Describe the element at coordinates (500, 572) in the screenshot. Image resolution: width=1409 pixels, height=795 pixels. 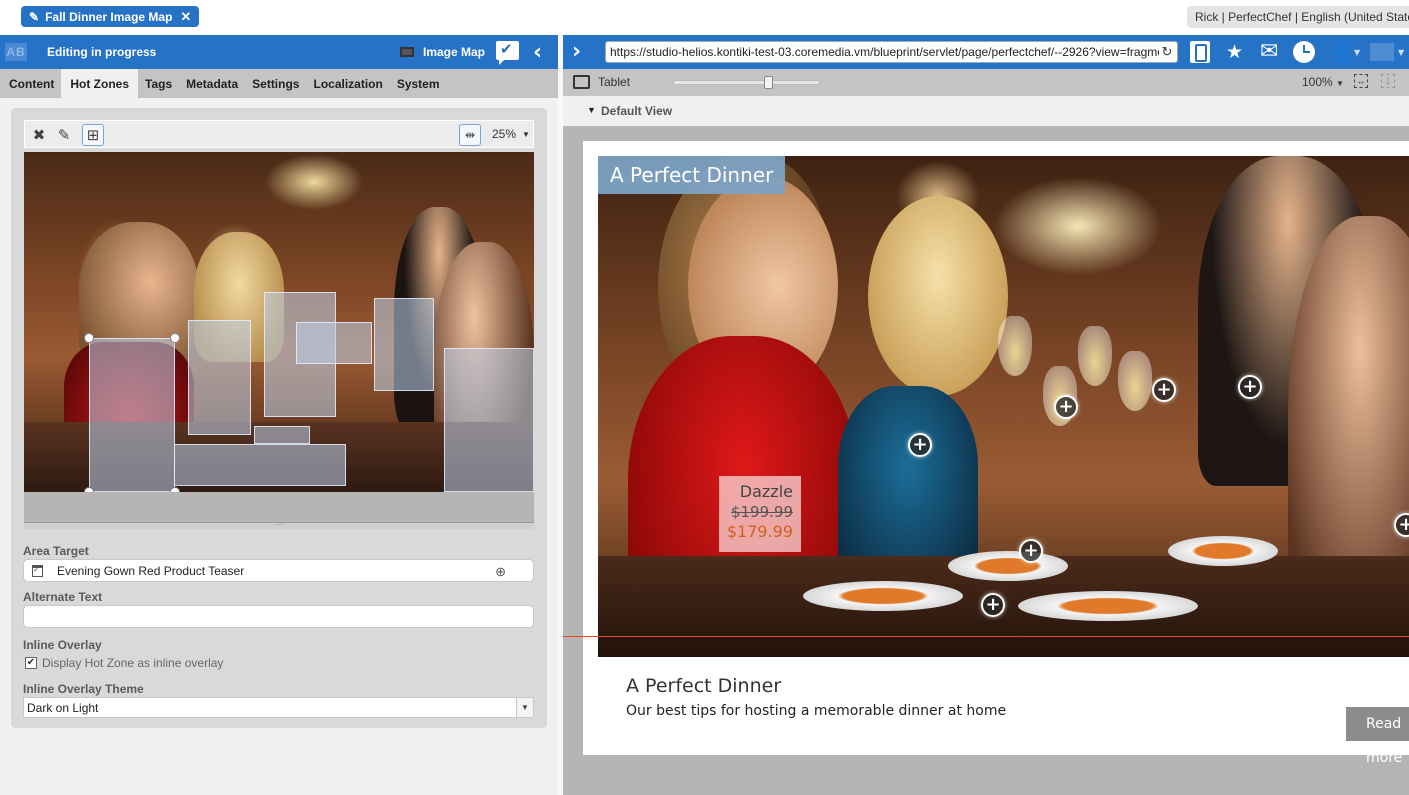
I see `globe-icon: ⊕` at that location.